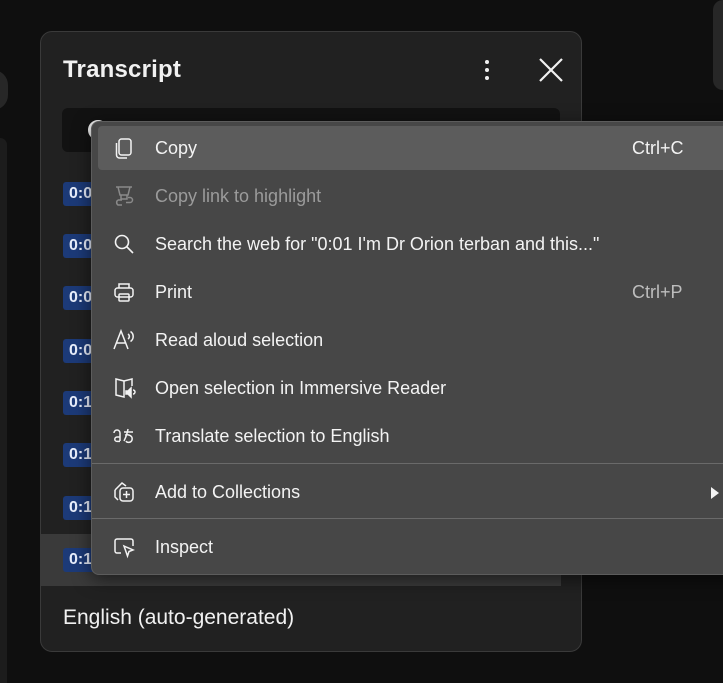  Describe the element at coordinates (3, 410) in the screenshot. I see `background-side-panel` at that location.